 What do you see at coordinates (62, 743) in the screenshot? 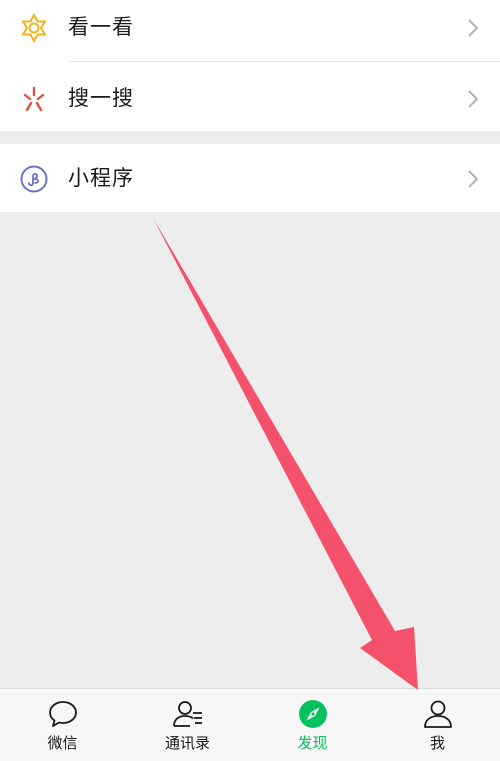
I see `tab-label: 微信` at bounding box center [62, 743].